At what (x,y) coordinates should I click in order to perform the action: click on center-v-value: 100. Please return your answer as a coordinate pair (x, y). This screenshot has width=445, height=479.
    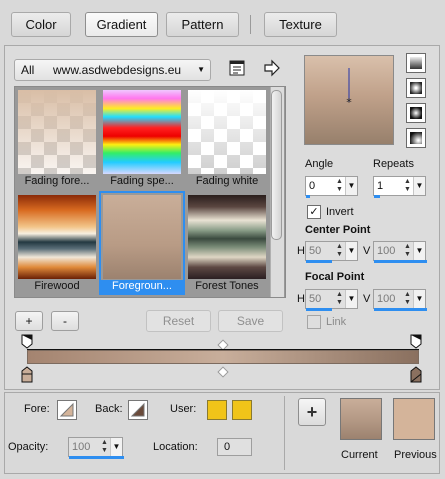
    Looking at the image, I should click on (386, 251).